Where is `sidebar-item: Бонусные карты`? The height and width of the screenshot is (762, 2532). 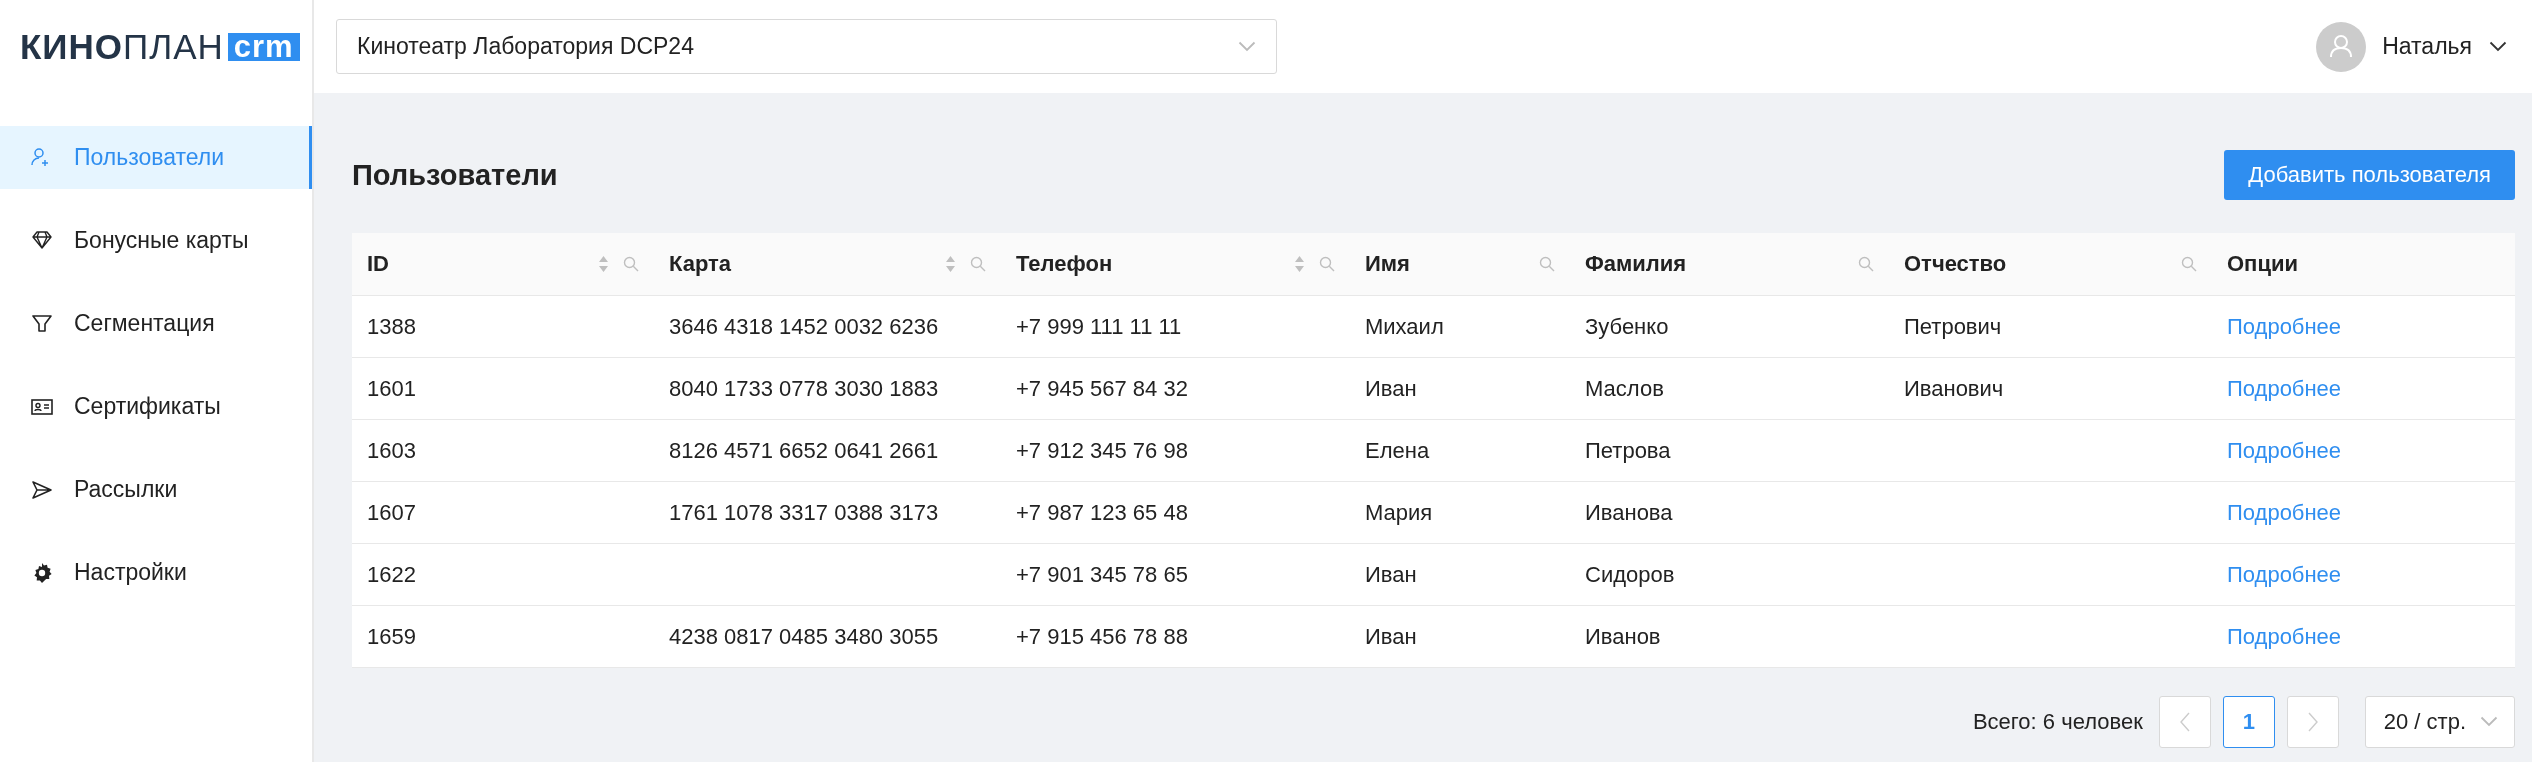
sidebar-item: Бонусные карты is located at coordinates (156, 240).